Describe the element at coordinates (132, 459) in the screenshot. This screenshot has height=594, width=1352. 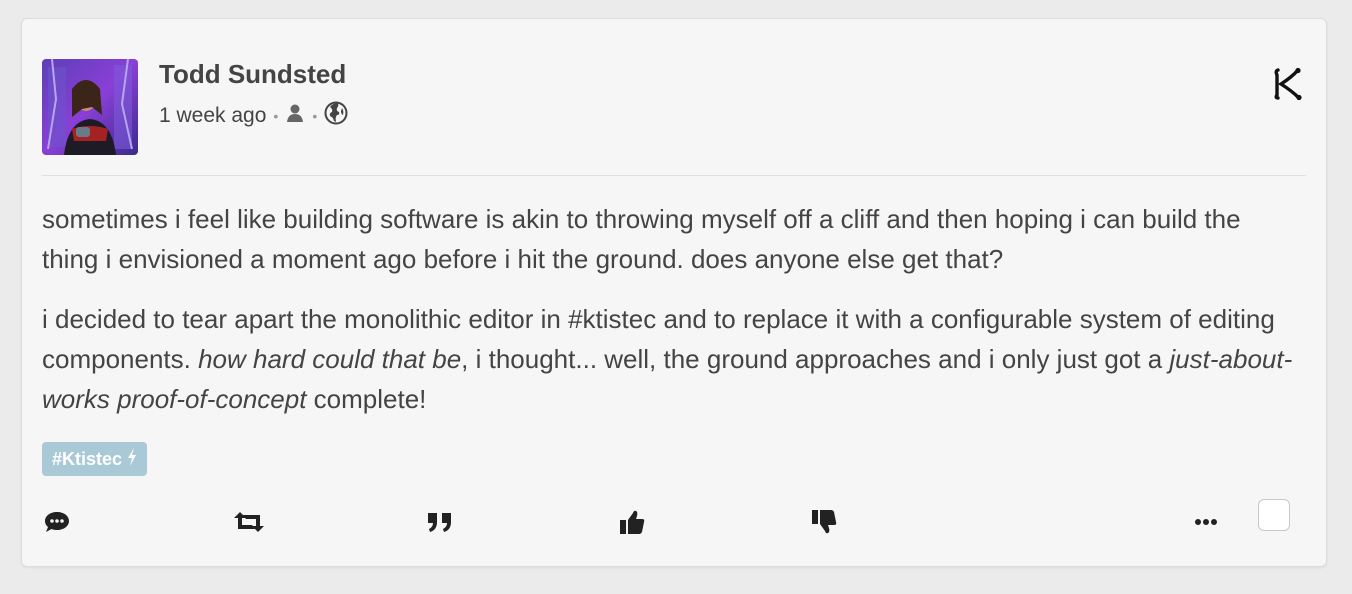
I see `bolt-icon` at that location.